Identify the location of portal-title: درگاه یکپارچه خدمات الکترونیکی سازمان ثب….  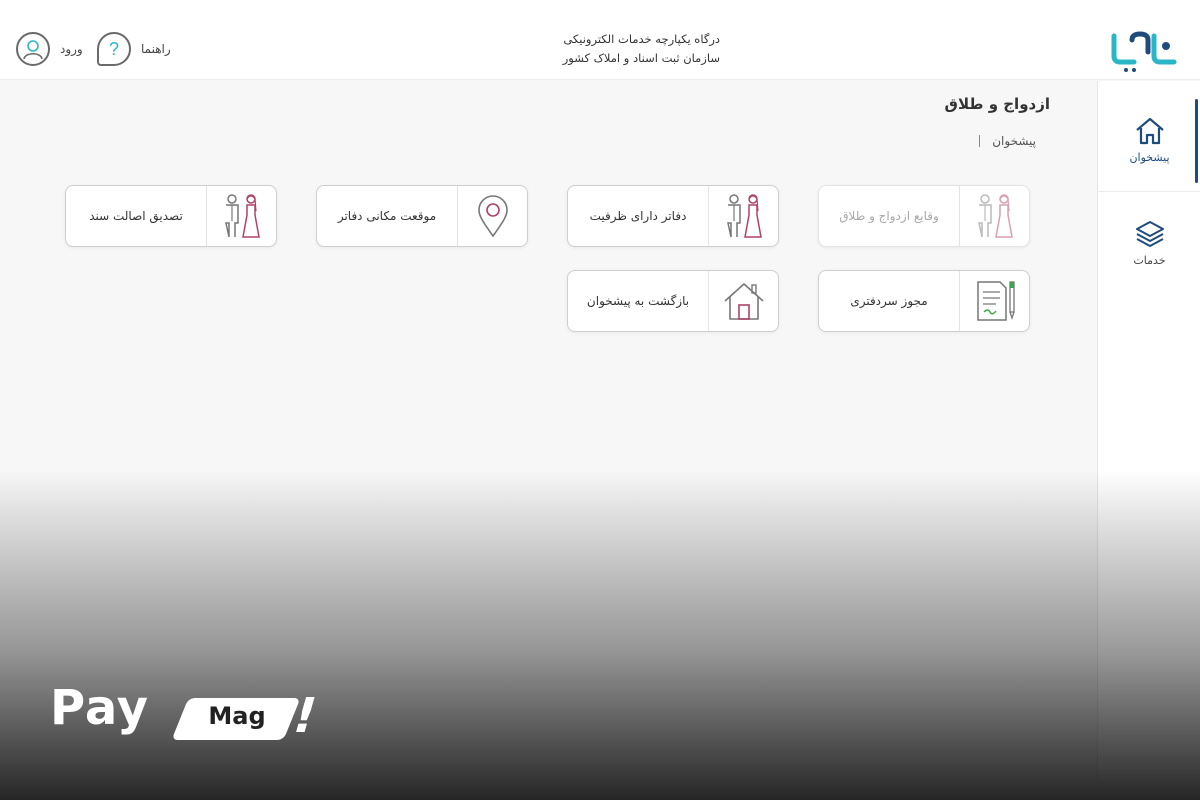
(620, 49).